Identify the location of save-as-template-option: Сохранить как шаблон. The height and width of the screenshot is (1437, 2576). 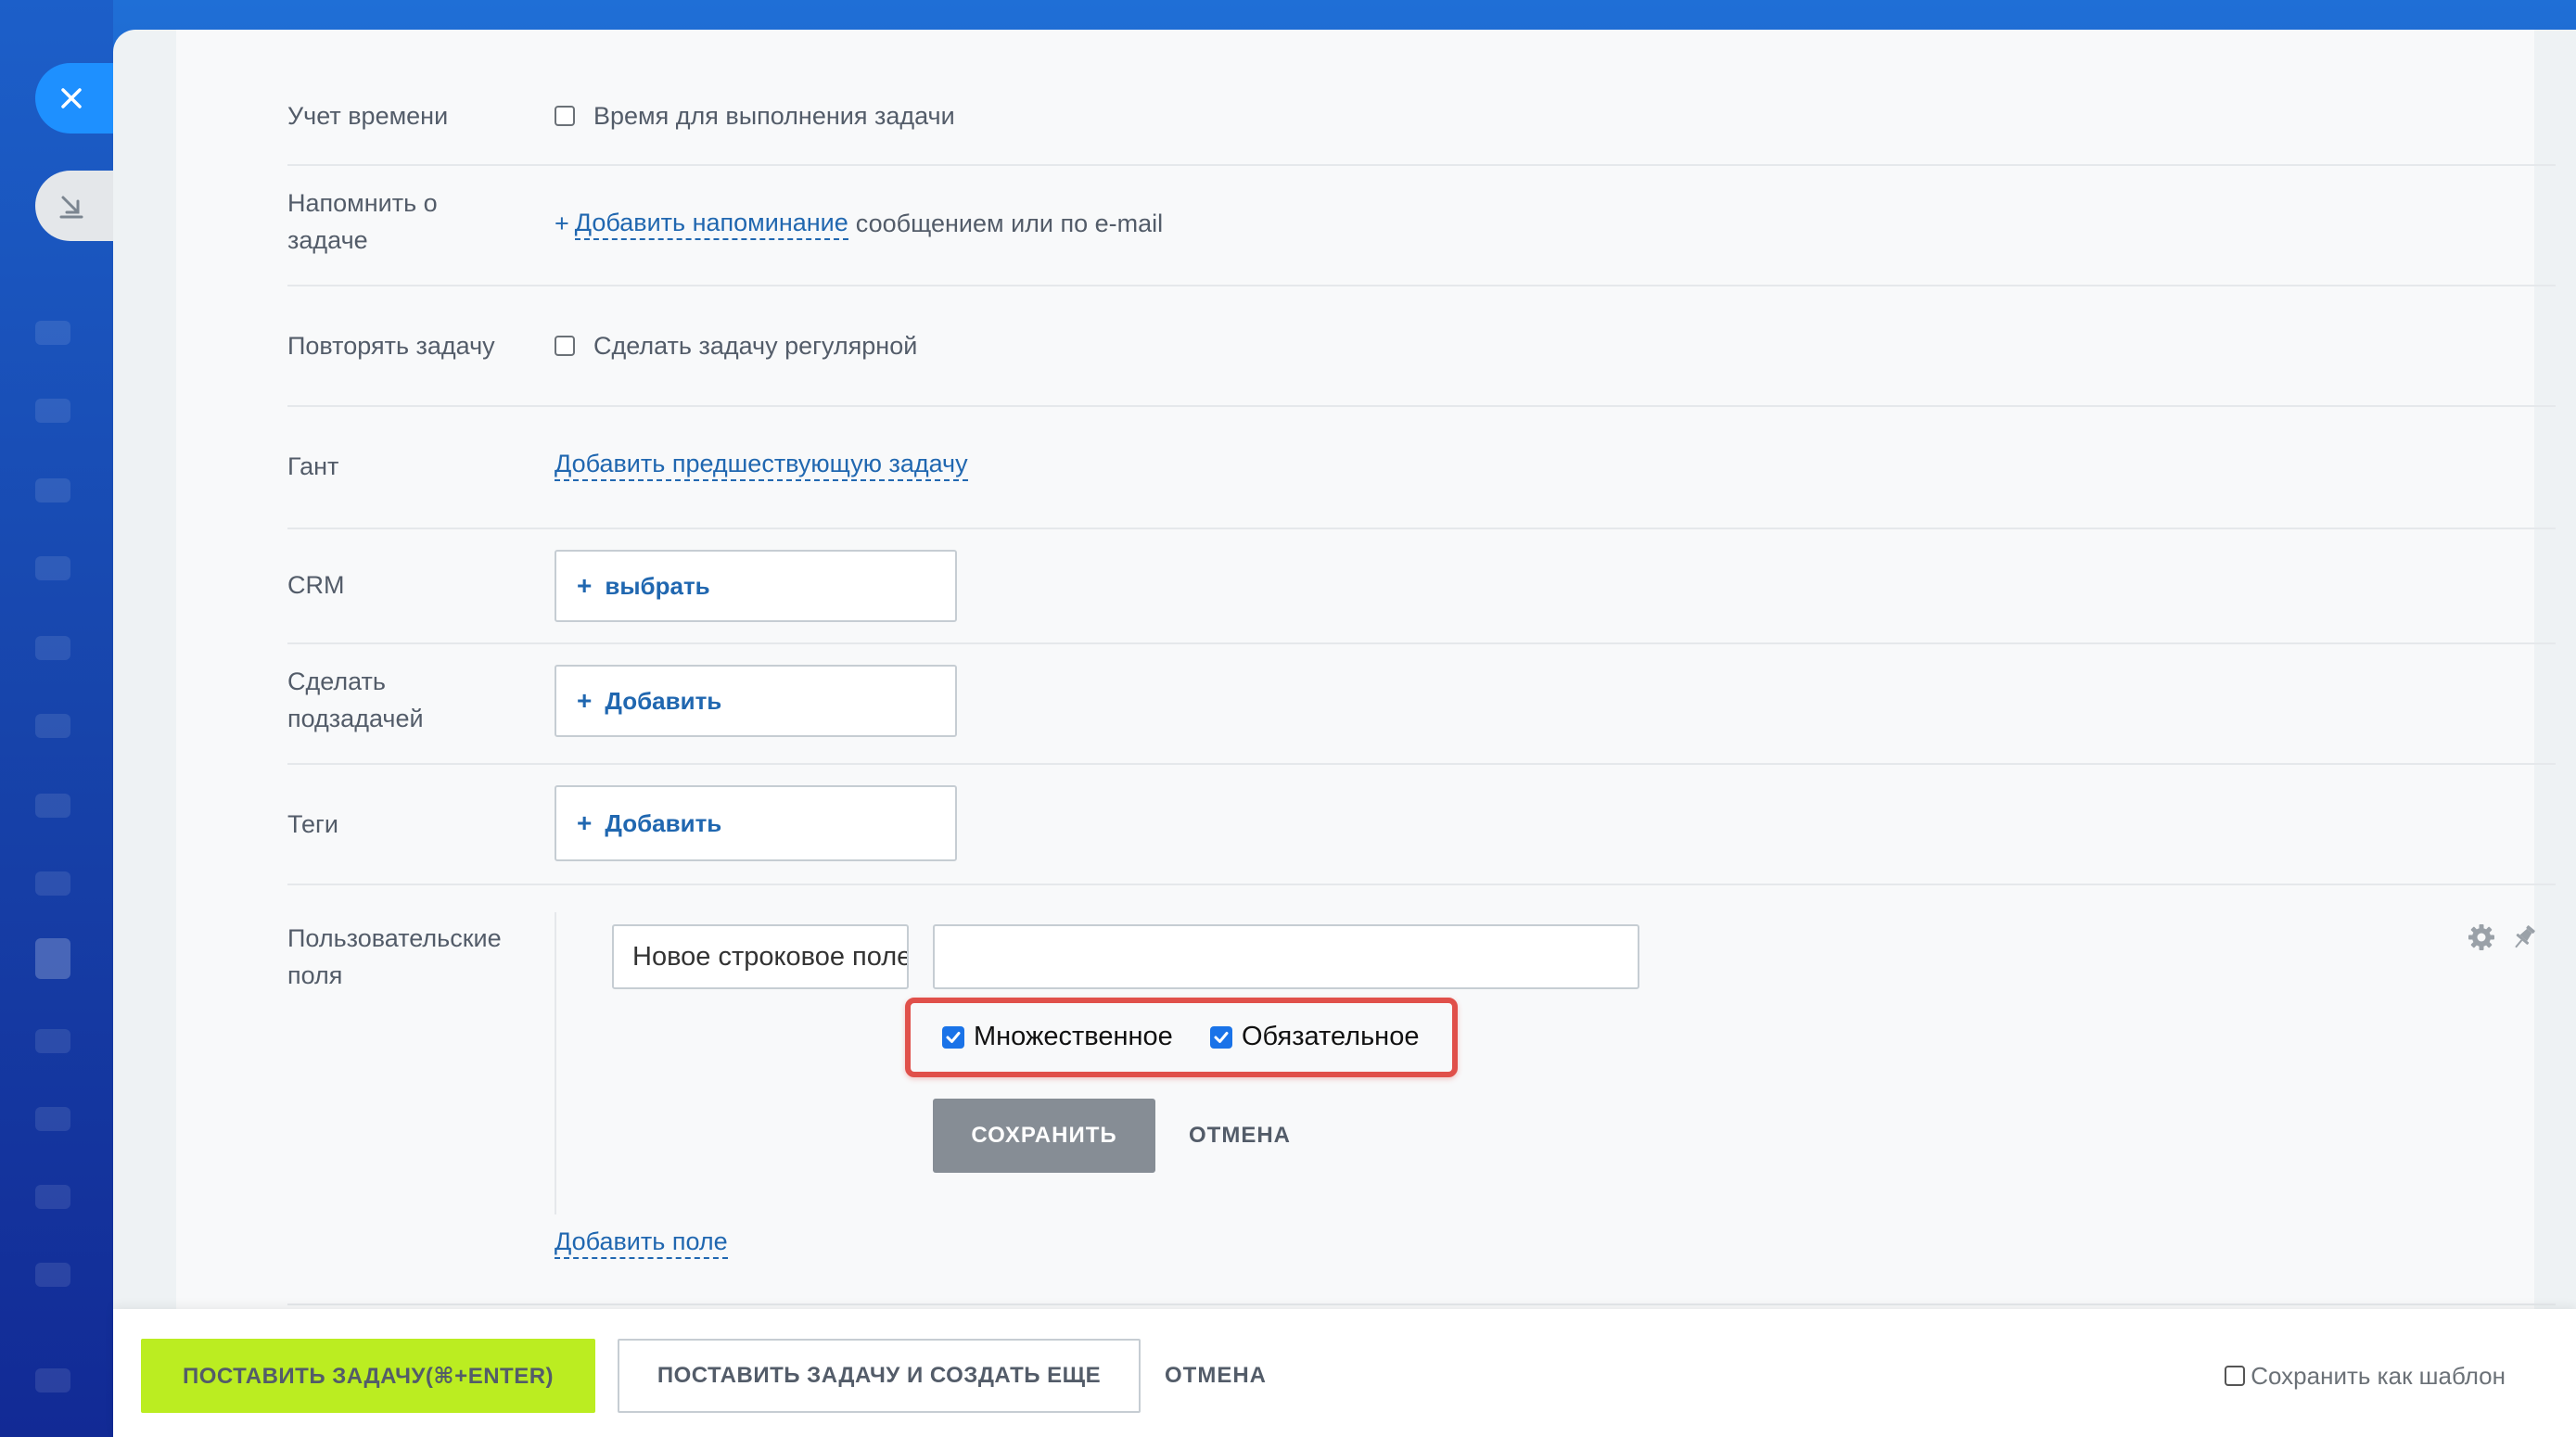
(2366, 1376).